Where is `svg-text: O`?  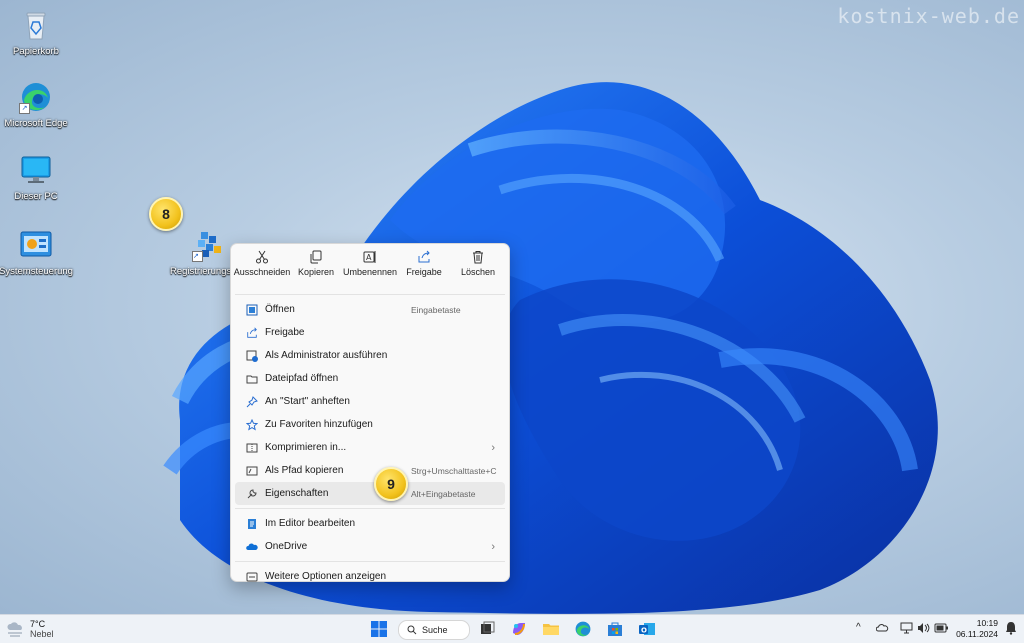
svg-text: O is located at coordinates (644, 631).